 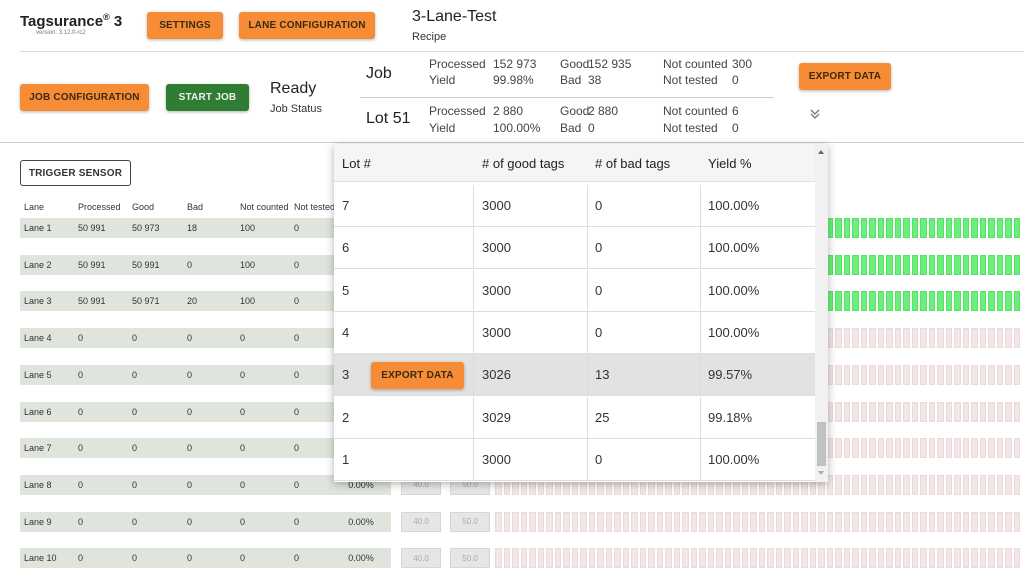 I want to click on job-not-tested-value: 0, so click(x=735, y=80).